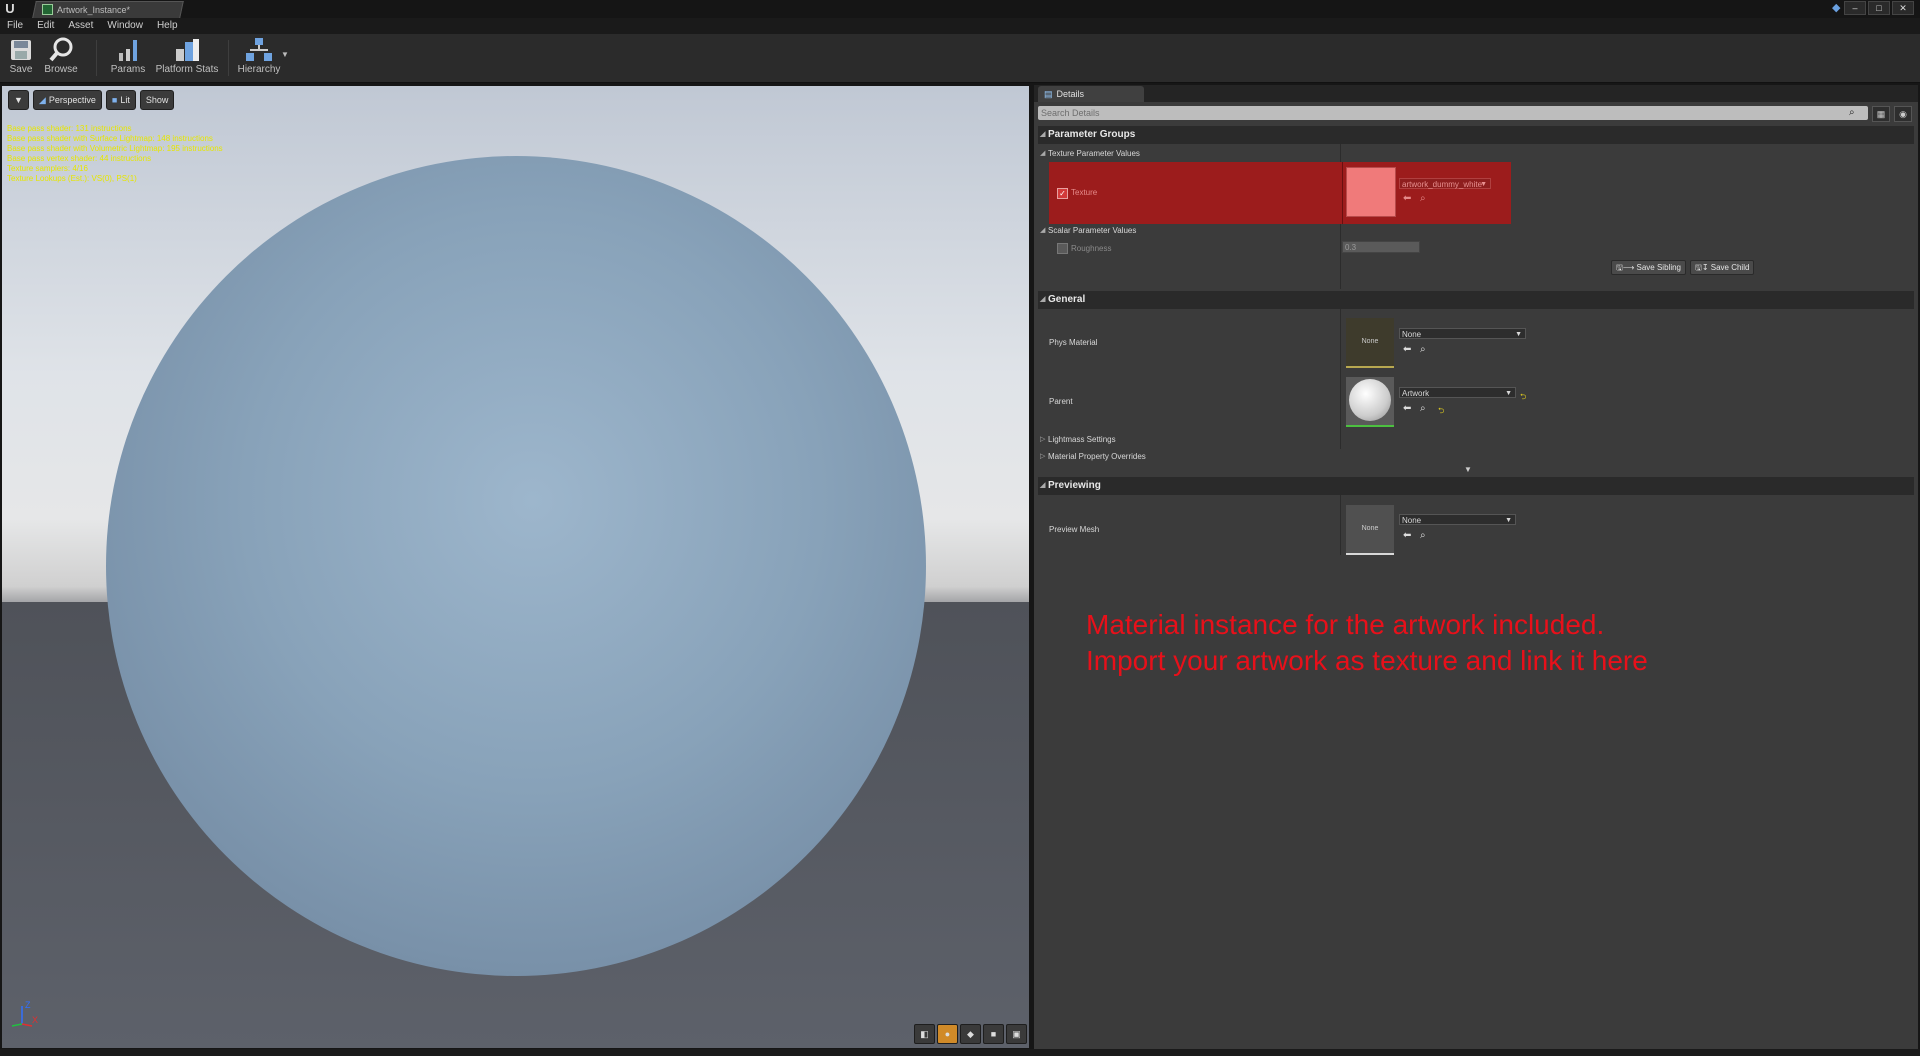  Describe the element at coordinates (1016, 1034) in the screenshot. I see `custom-mesh-button: ▣` at that location.